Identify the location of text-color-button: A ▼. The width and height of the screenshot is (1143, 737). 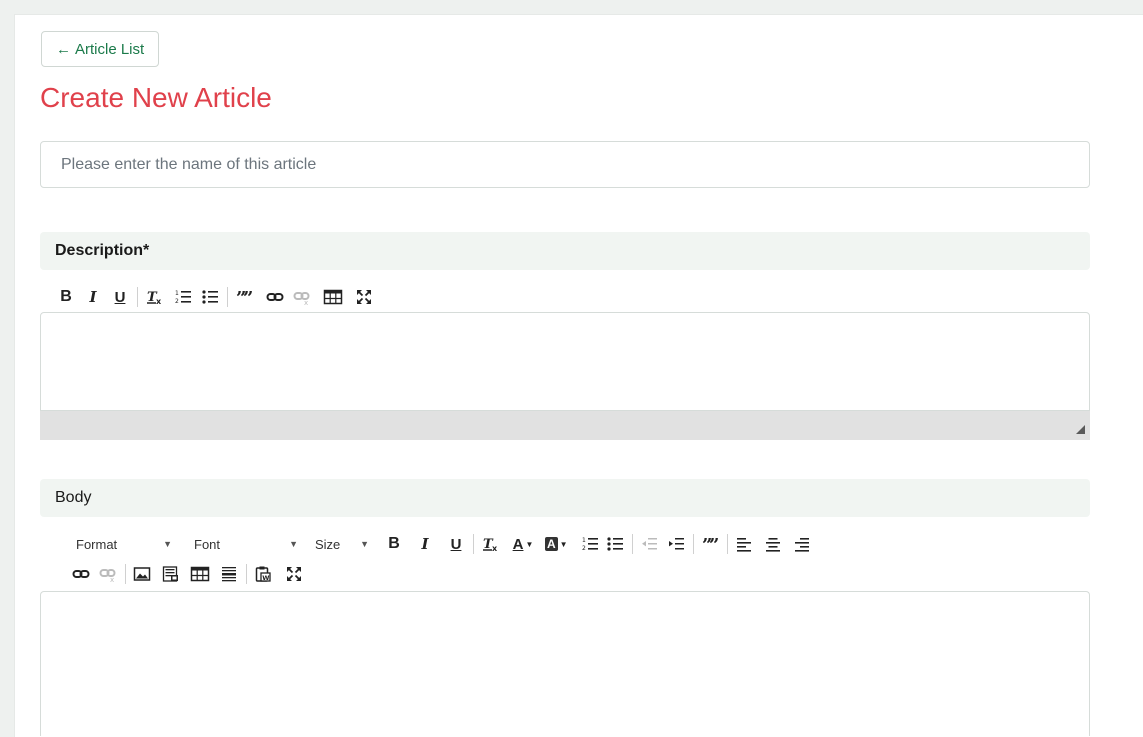
(523, 544).